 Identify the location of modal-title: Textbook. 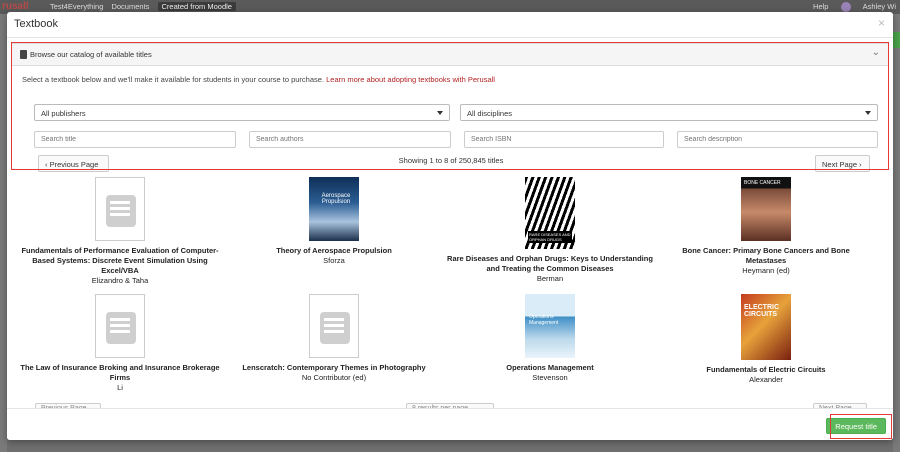
(36, 24).